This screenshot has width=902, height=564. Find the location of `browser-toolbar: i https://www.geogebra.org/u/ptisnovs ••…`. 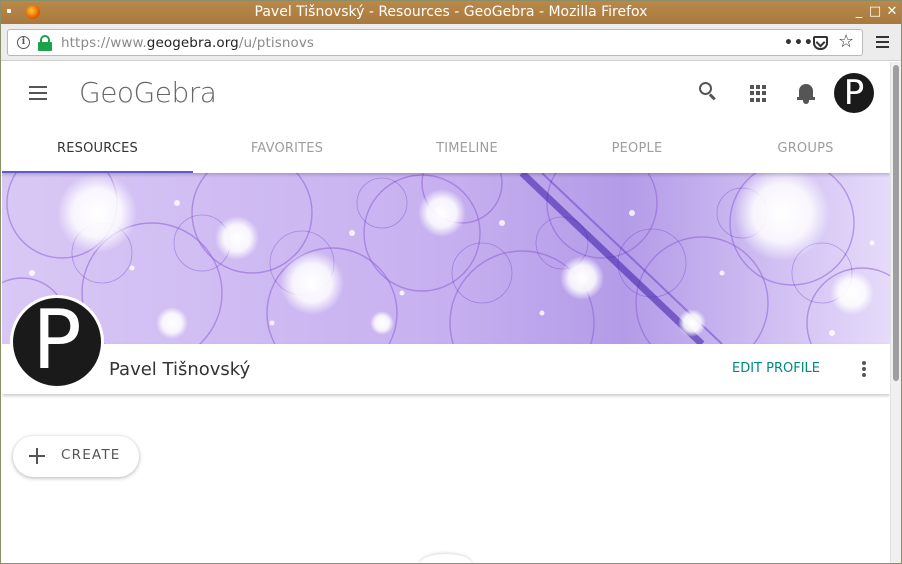

browser-toolbar: i https://www.geogebra.org/u/ptisnovs ••… is located at coordinates (451, 42).